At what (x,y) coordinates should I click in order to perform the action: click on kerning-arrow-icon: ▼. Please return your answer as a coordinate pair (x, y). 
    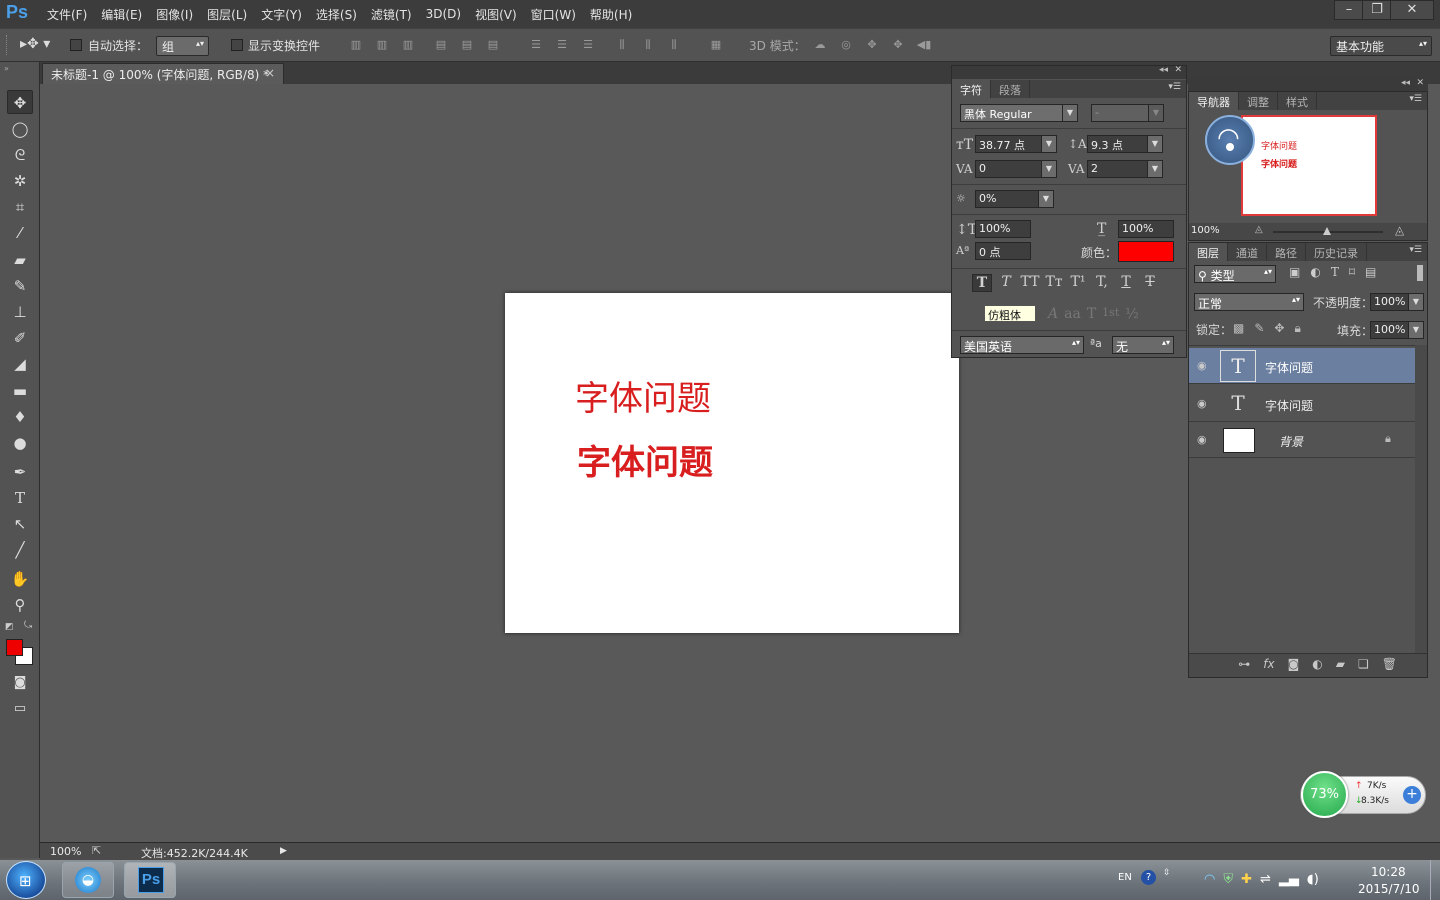
    Looking at the image, I should click on (1049, 169).